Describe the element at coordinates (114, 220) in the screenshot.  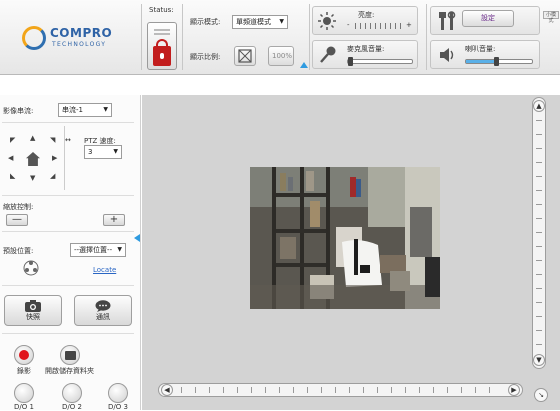
I see `zoom-in-button: +` at that location.